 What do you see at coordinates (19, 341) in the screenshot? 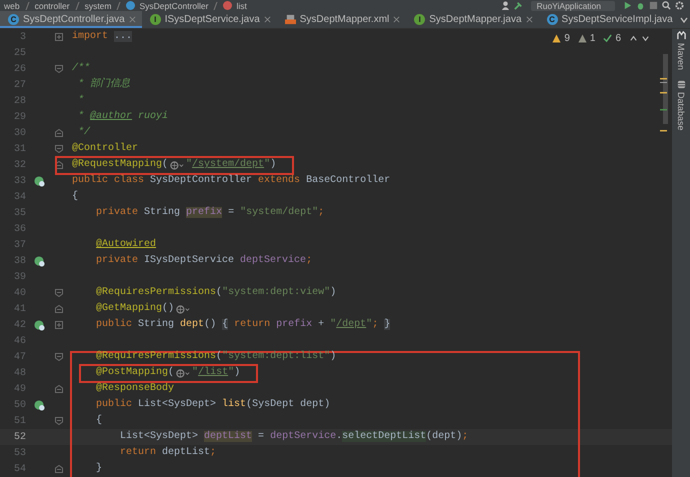
I see `line-number: 46` at bounding box center [19, 341].